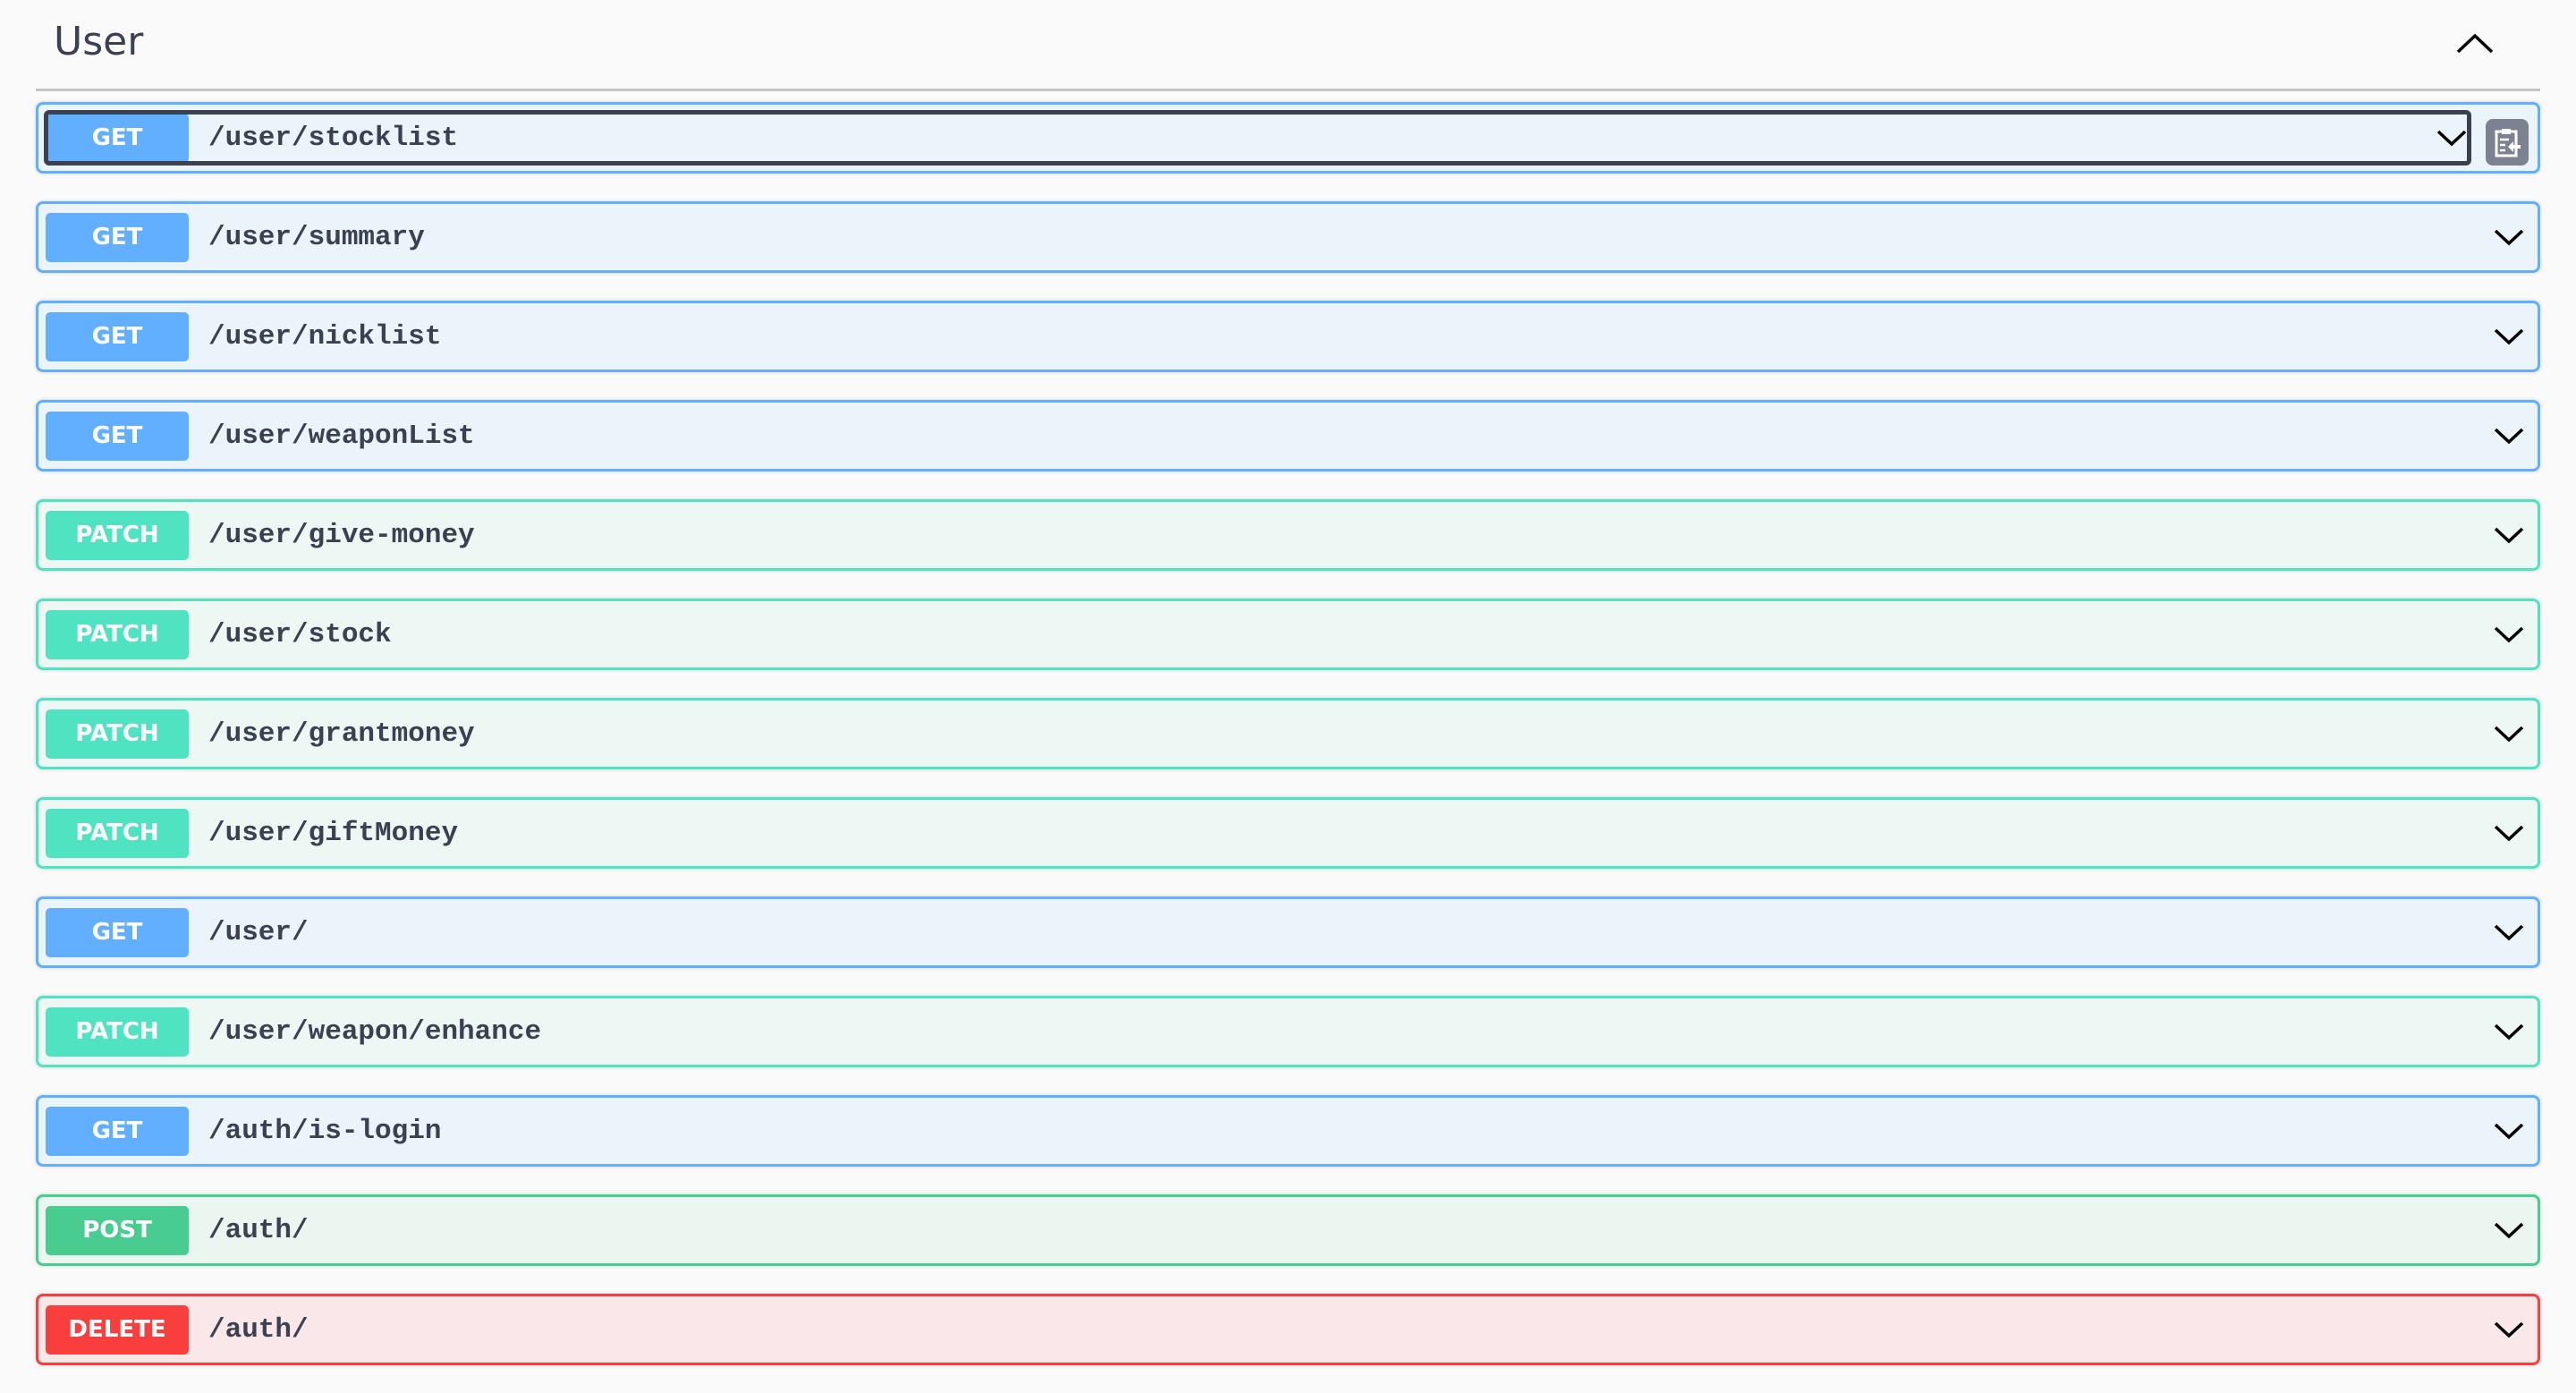 This screenshot has height=1393, width=2576. Describe the element at coordinates (375, 1031) in the screenshot. I see `operation-path: /user/weapon/enhance` at that location.